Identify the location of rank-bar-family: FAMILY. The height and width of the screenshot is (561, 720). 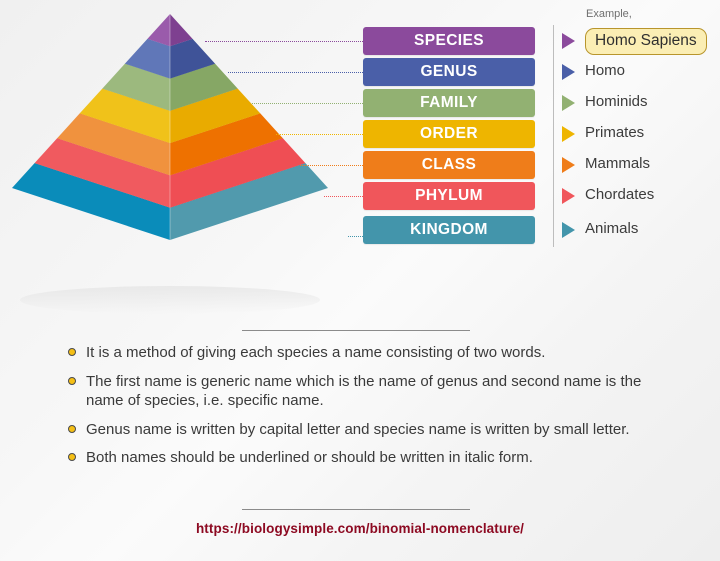
(449, 103).